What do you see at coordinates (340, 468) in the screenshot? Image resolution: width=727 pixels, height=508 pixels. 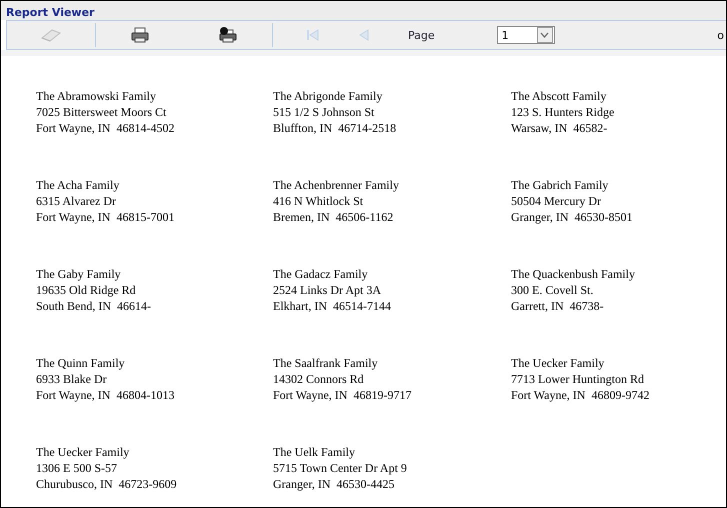 I see `street-address: 5715 Town Center Dr Apt 9` at bounding box center [340, 468].